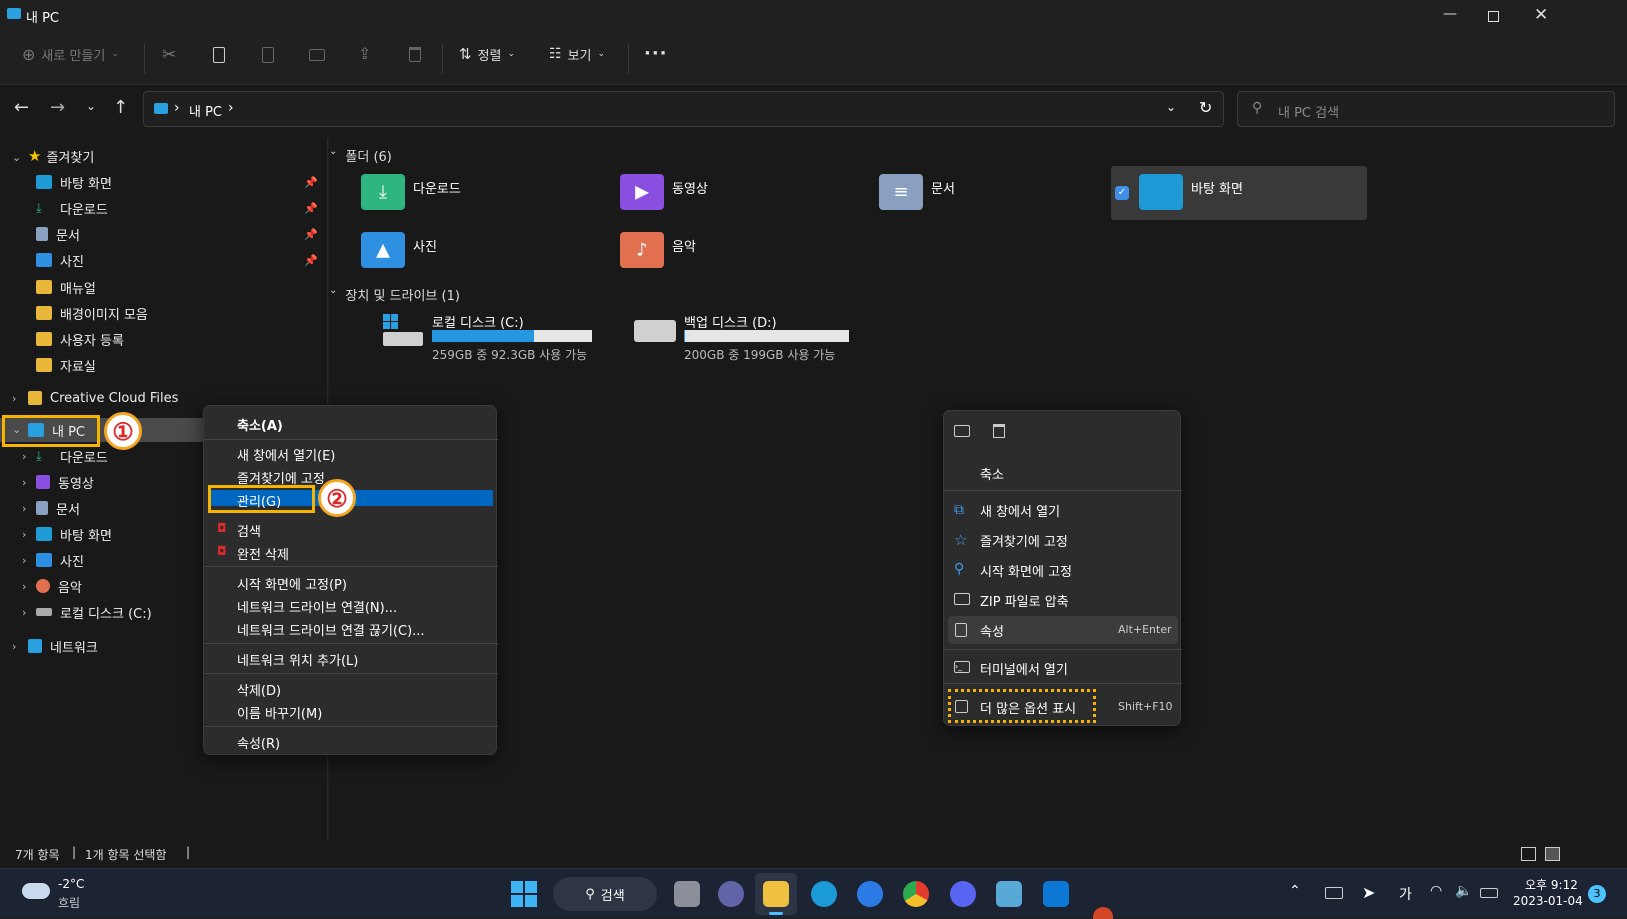  I want to click on refresh-icon: ↻, so click(1205, 107).